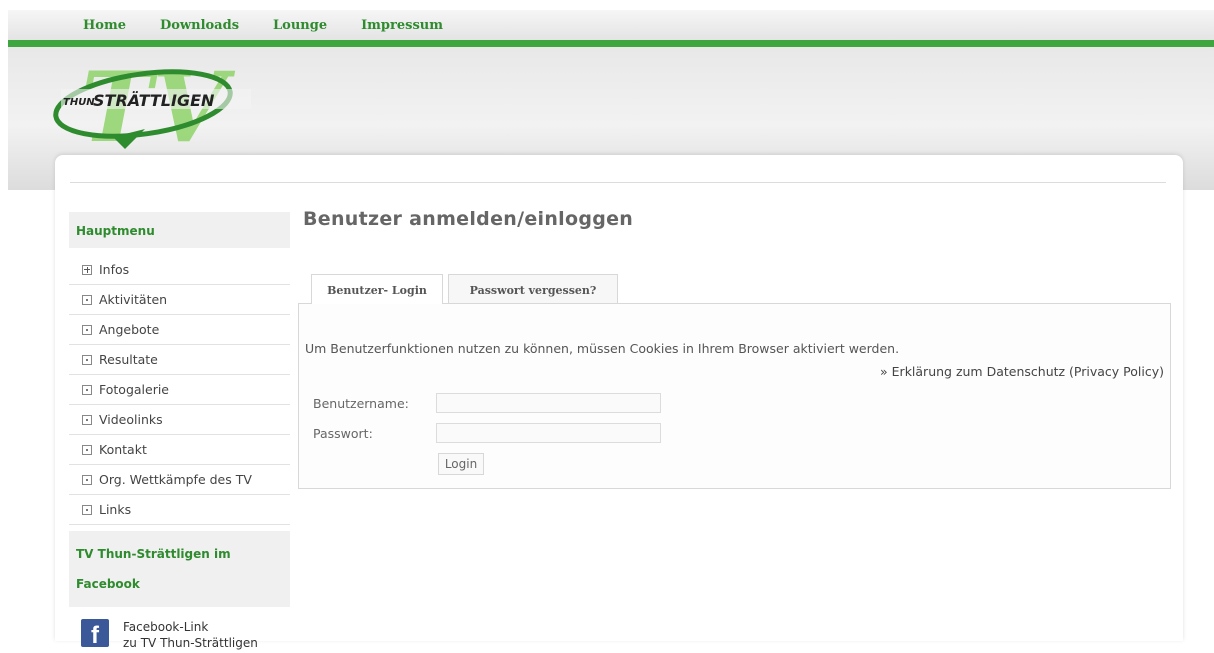  I want to click on menu-item-label: Infos, so click(114, 269).